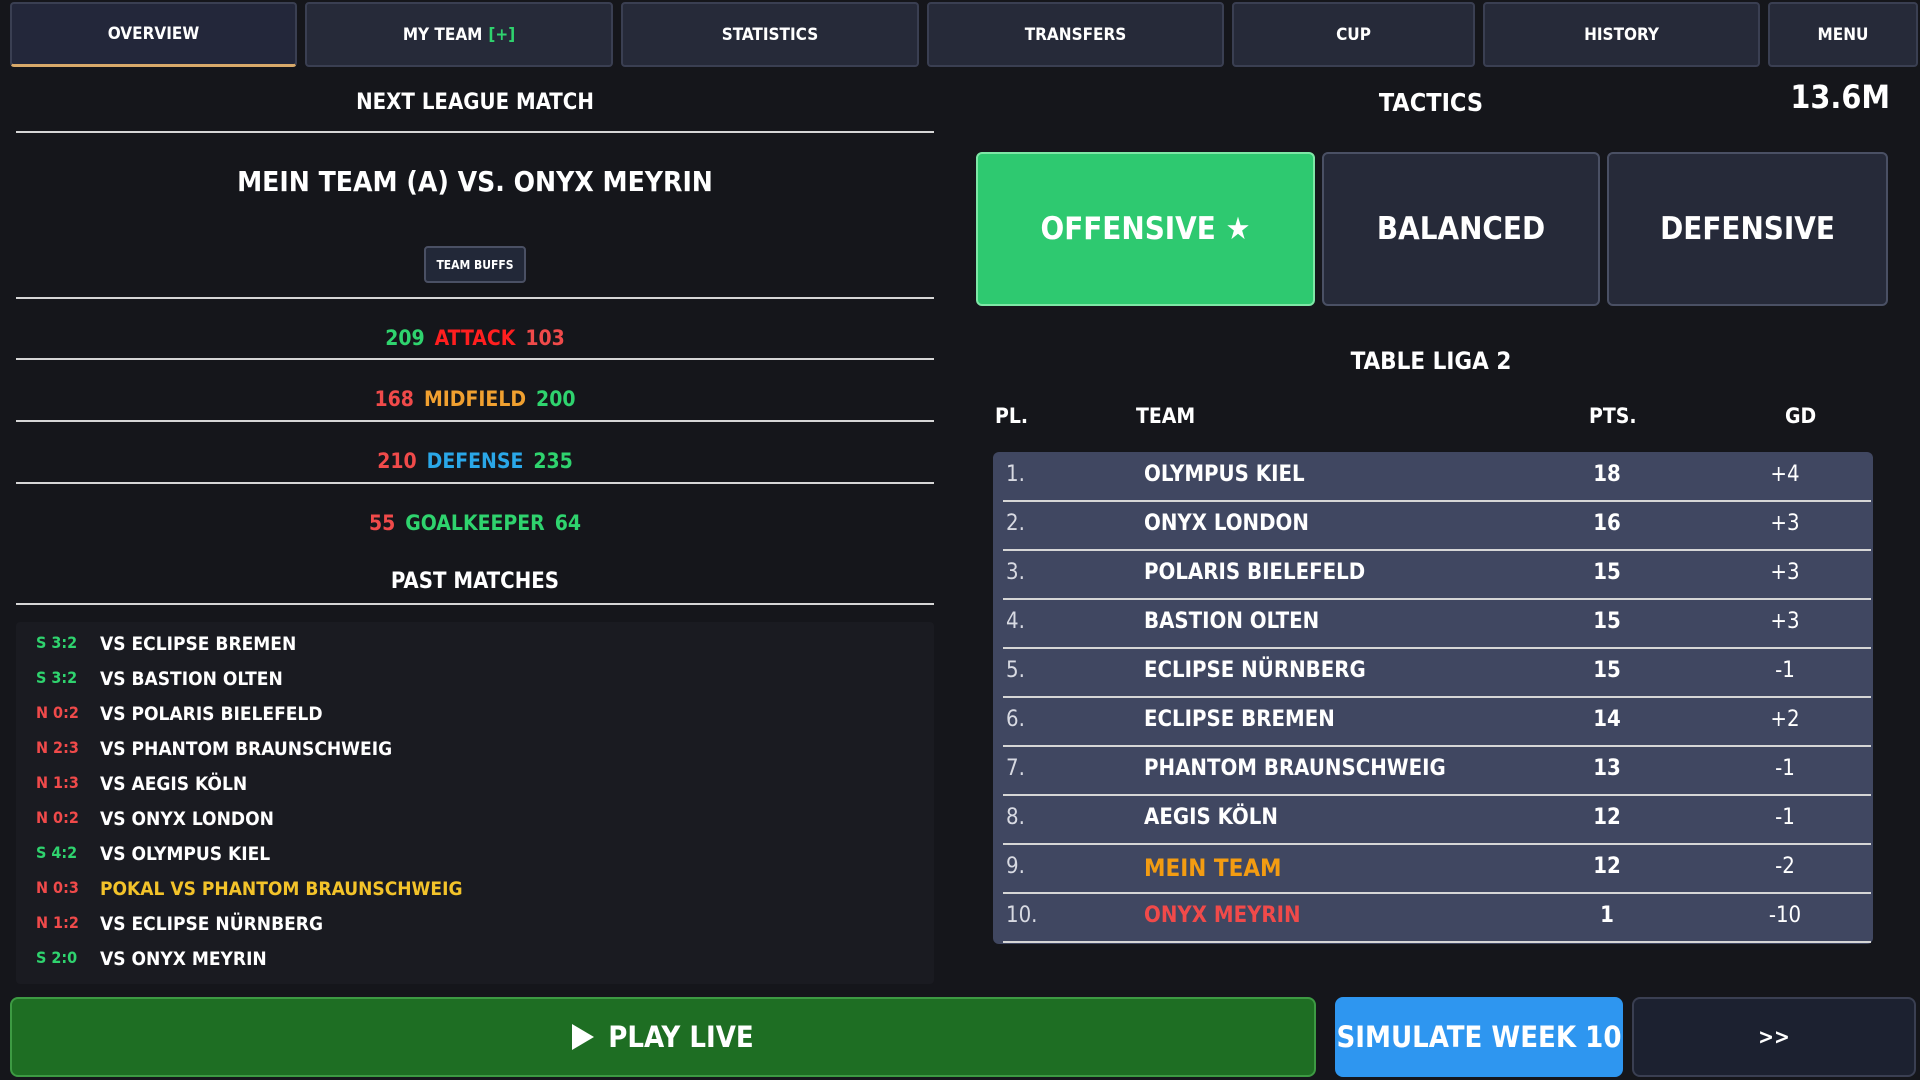  I want to click on simulate-week-button: SIMULATE WEEK 10, so click(1479, 1037).